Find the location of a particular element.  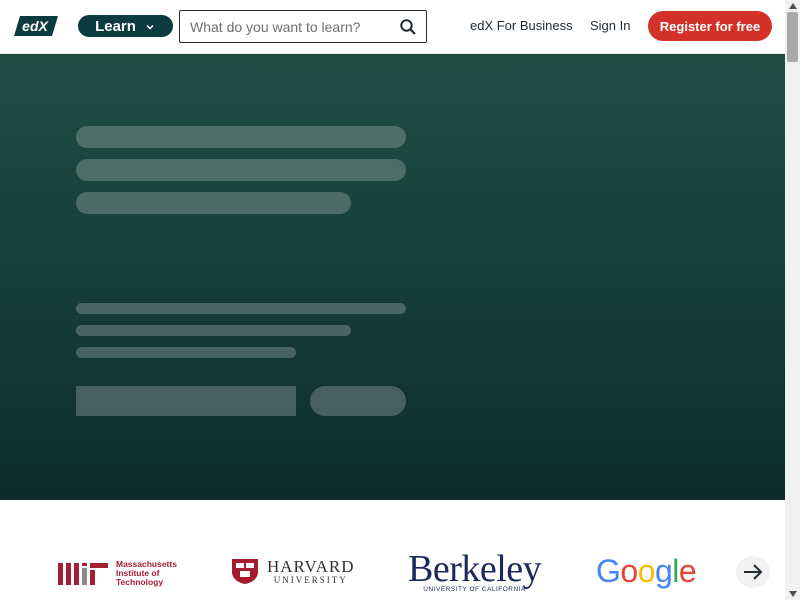

edx-logo-text: edX is located at coordinates (35, 26).